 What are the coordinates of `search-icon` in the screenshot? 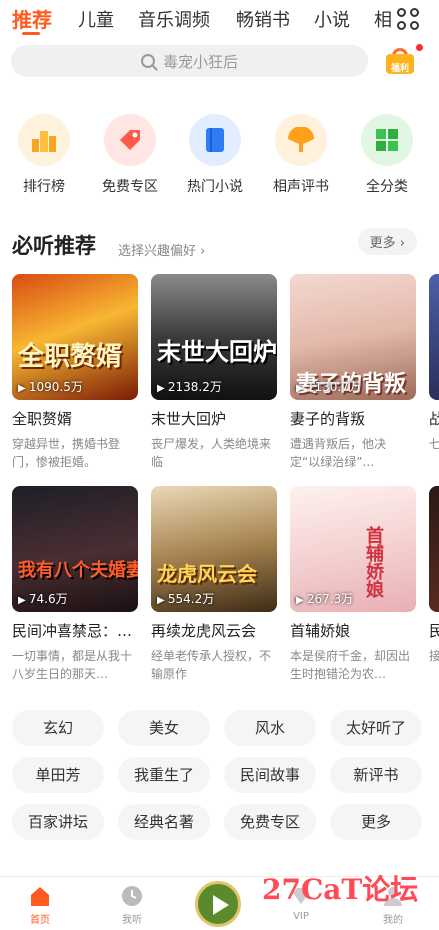 It's located at (147, 61).